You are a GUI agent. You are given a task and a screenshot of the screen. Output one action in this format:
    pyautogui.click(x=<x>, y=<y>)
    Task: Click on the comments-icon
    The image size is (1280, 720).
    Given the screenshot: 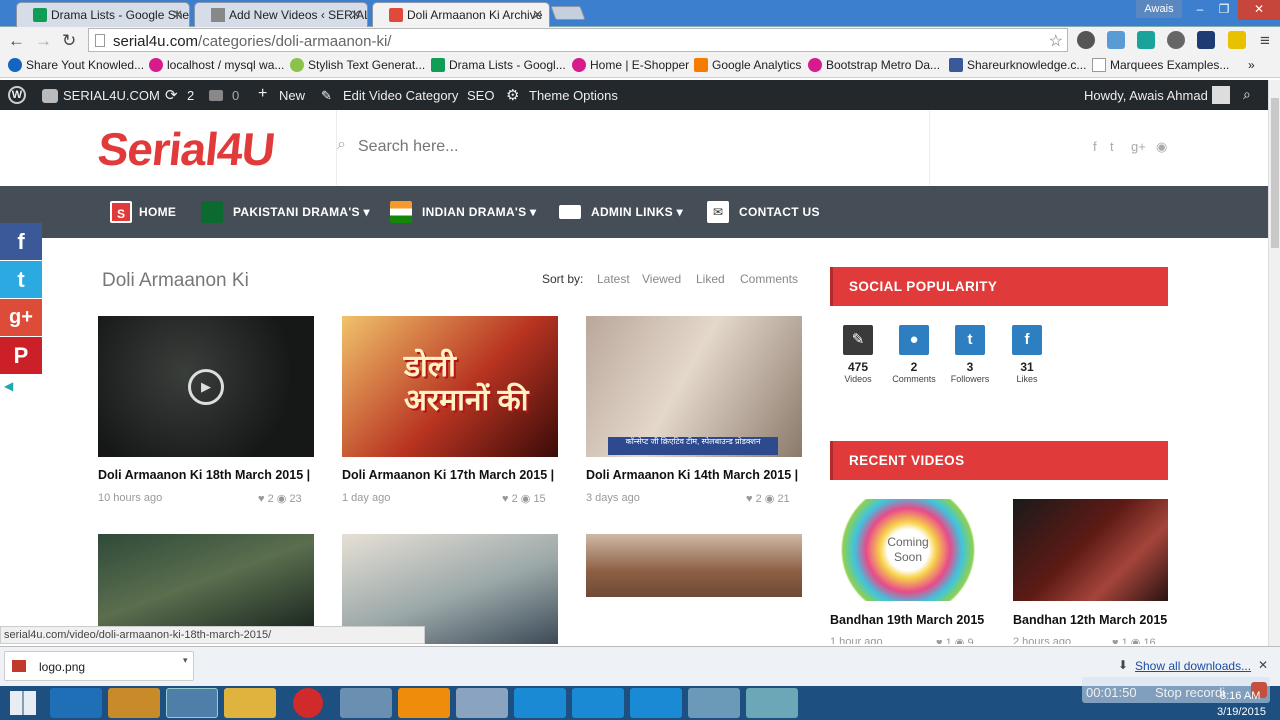 What is the action you would take?
    pyautogui.click(x=216, y=95)
    